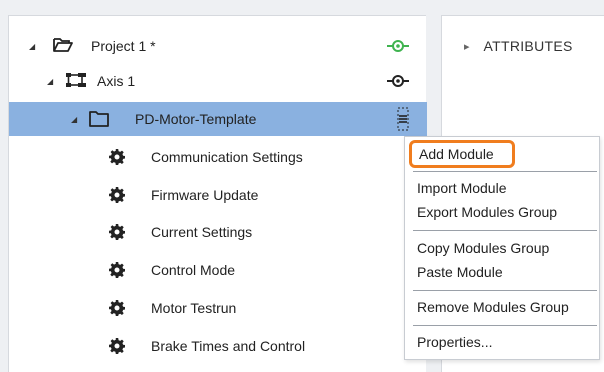 The height and width of the screenshot is (372, 604). What do you see at coordinates (218, 81) in the screenshot?
I see `tree-node-axis: ◢ Axis 1` at bounding box center [218, 81].